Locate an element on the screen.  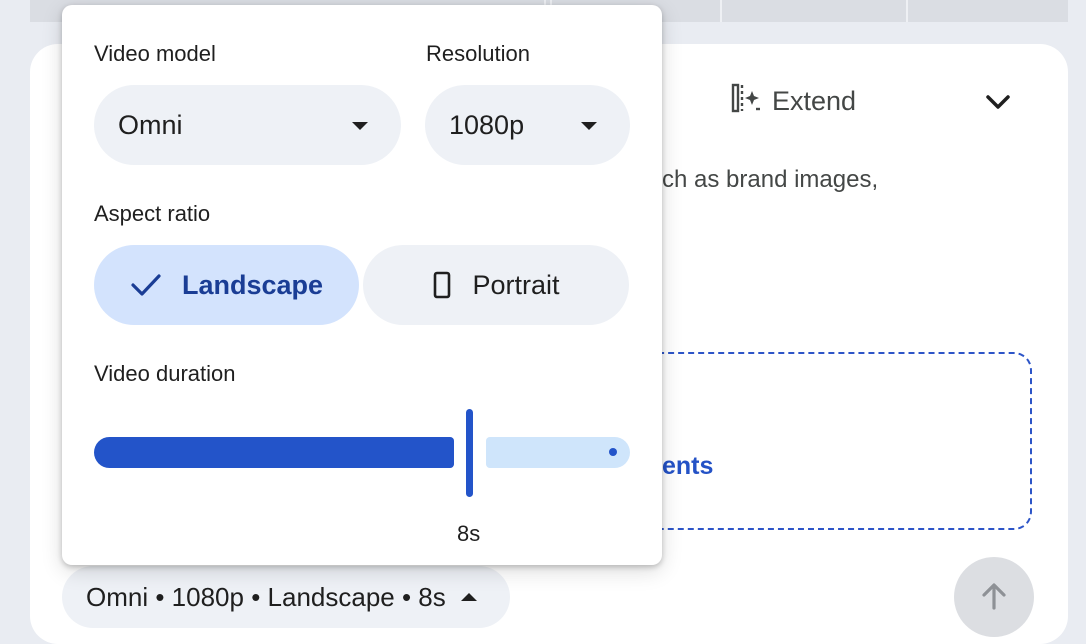
video-model-label: Video model is located at coordinates (155, 53).